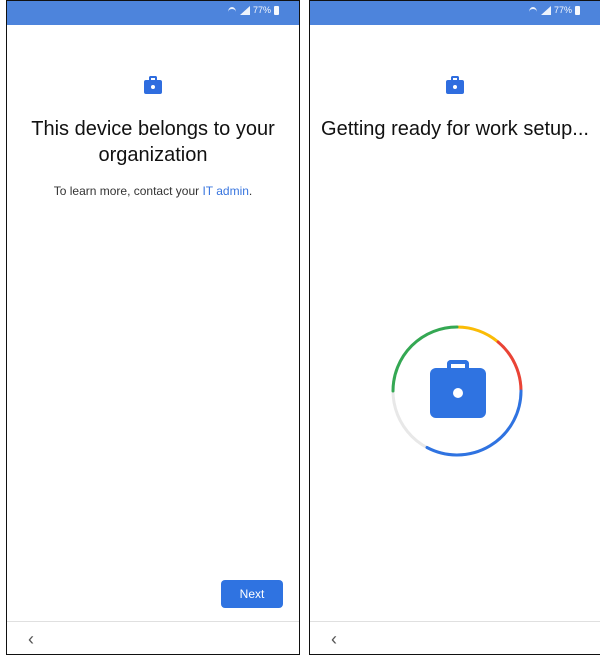 Image resolution: width=600 pixels, height=655 pixels. I want to click on message-prefix: To learn more, contact your, so click(128, 191).